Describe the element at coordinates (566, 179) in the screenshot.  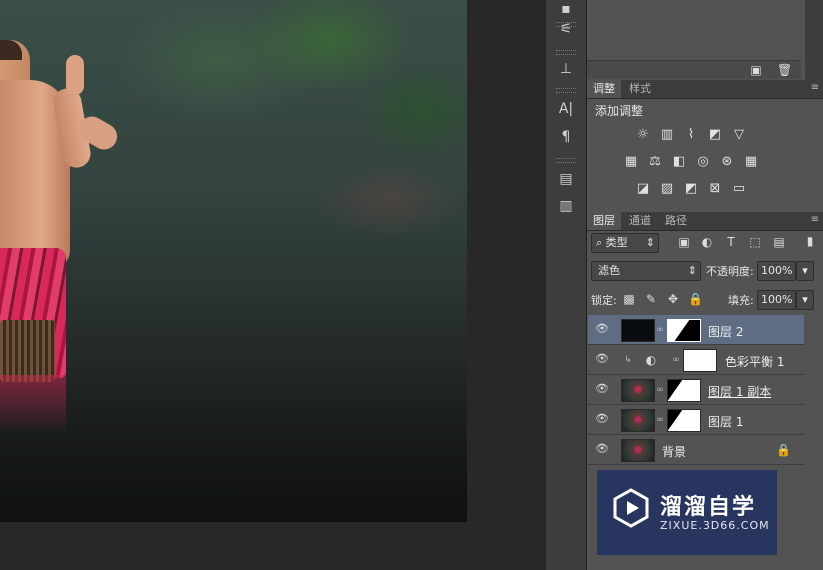
I see `info-panel-icon: ▤` at that location.